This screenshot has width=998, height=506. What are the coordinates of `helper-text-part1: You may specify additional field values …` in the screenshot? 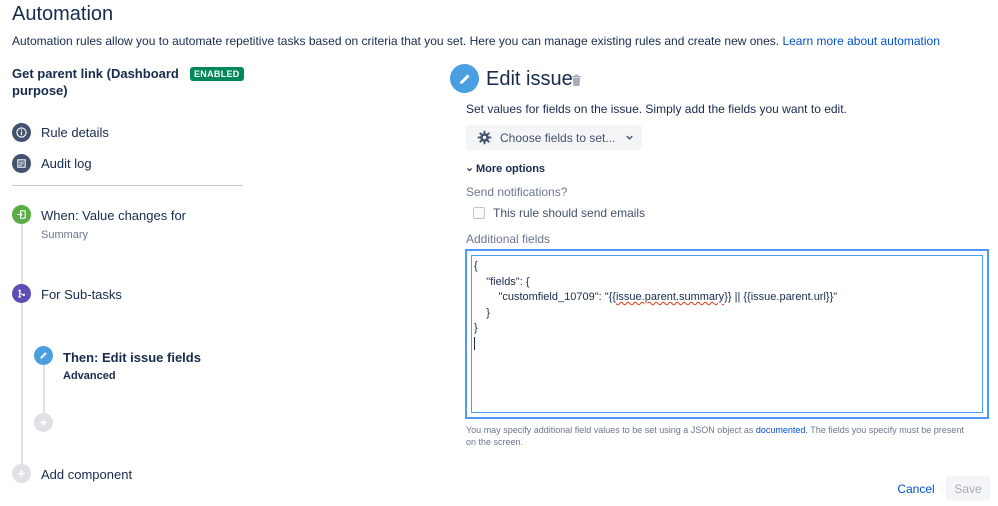 It's located at (610, 430).